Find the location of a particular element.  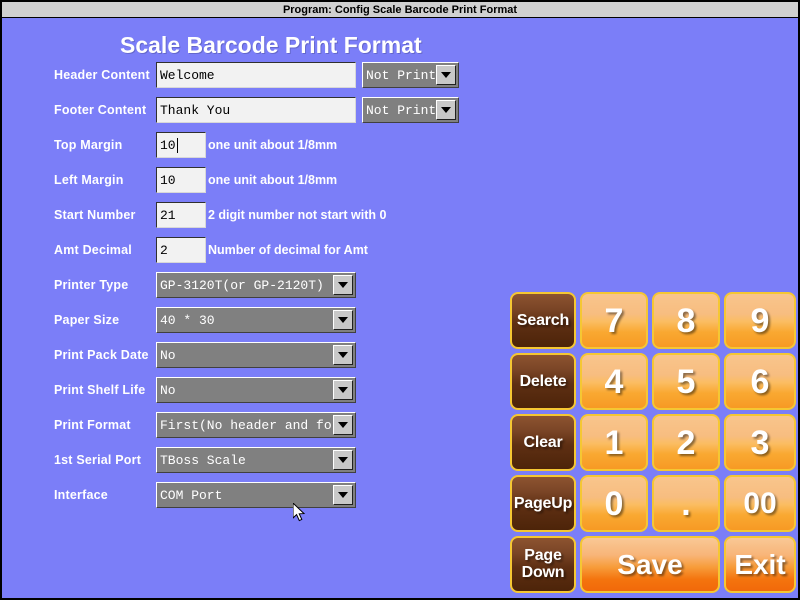

text-input: Welcome is located at coordinates (256, 75).